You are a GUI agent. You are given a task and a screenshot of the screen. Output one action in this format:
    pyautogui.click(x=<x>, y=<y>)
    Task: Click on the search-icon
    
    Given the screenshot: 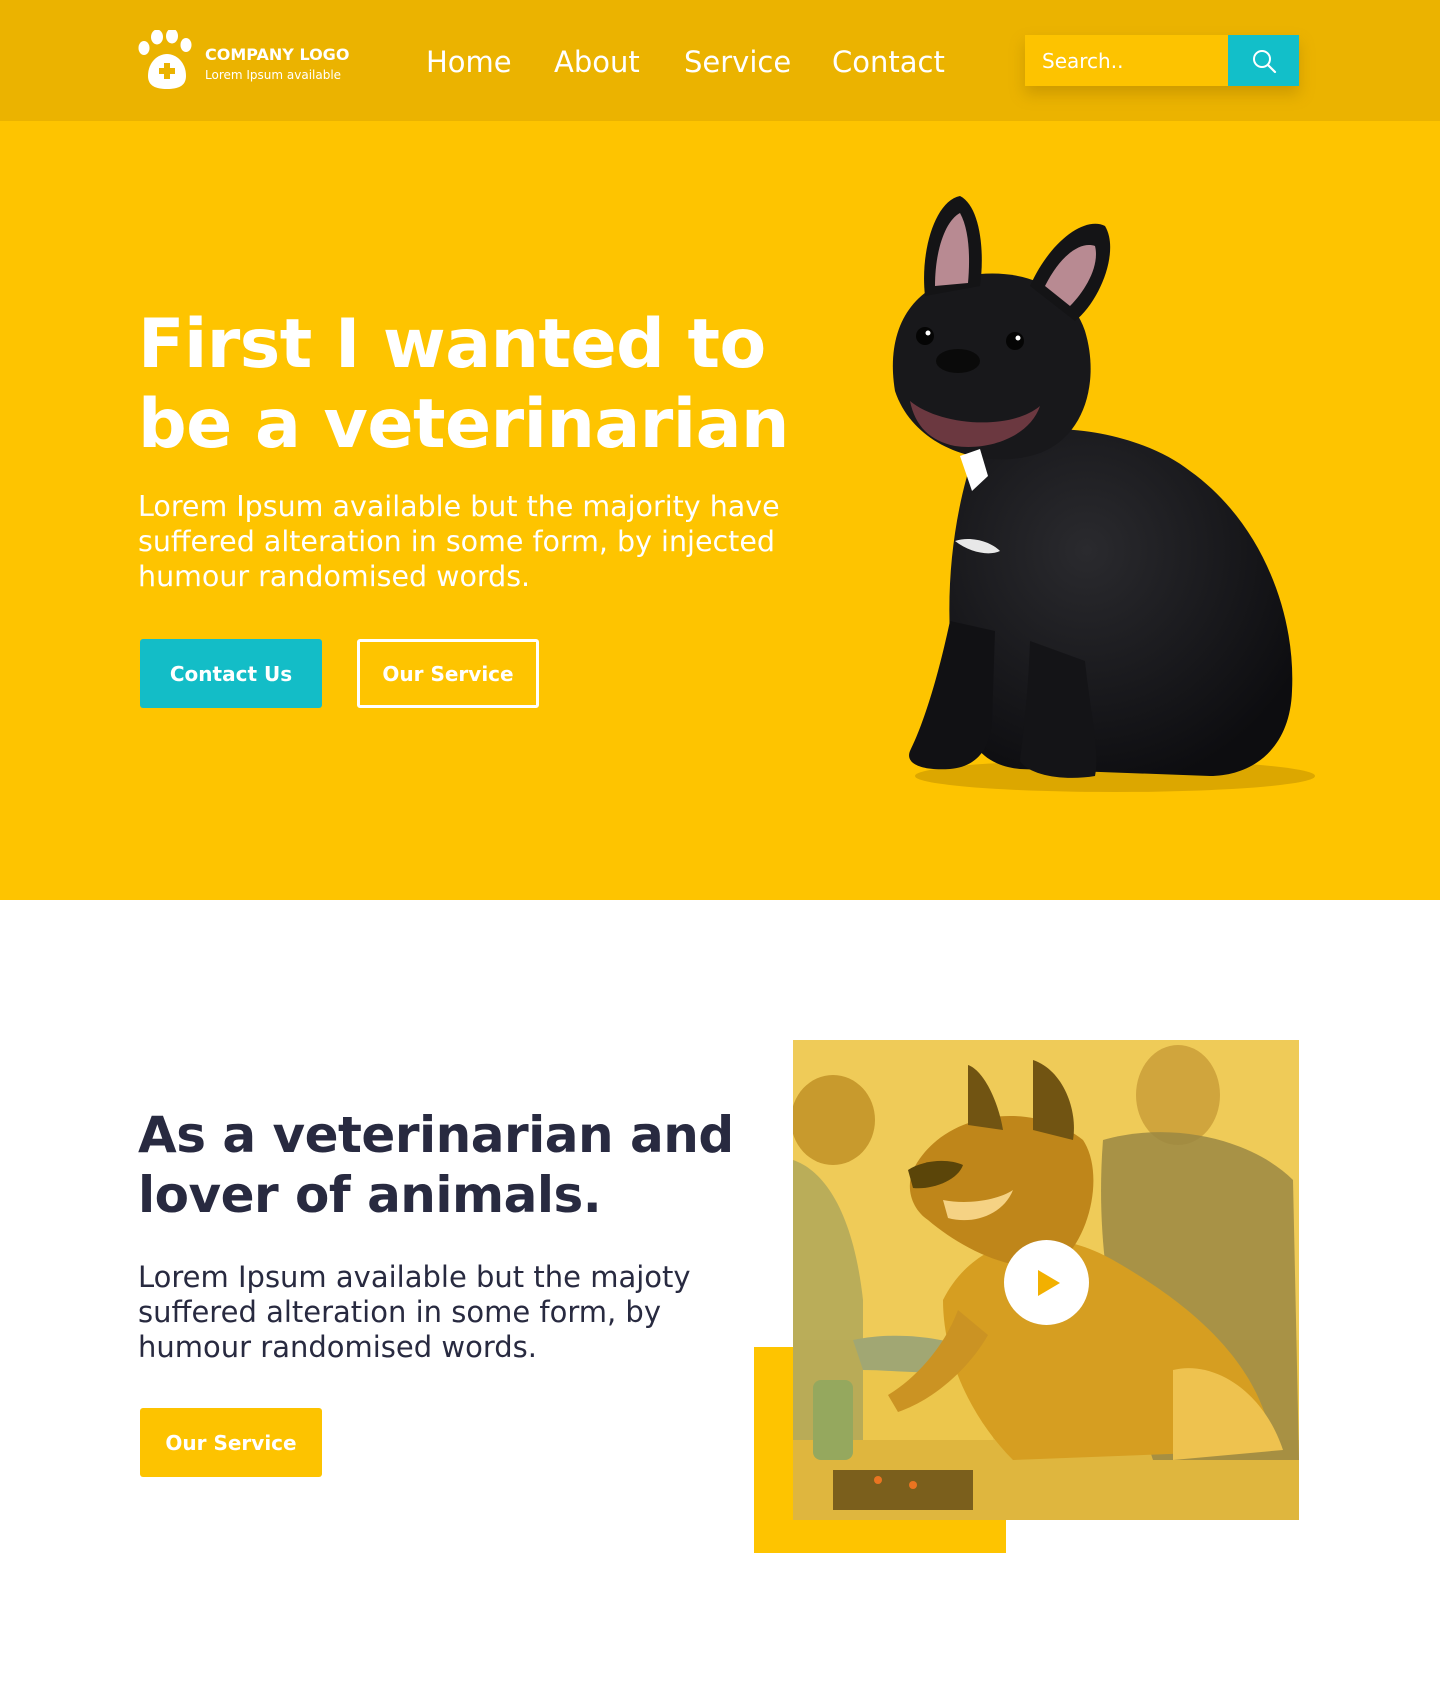 What is the action you would take?
    pyautogui.click(x=1264, y=61)
    